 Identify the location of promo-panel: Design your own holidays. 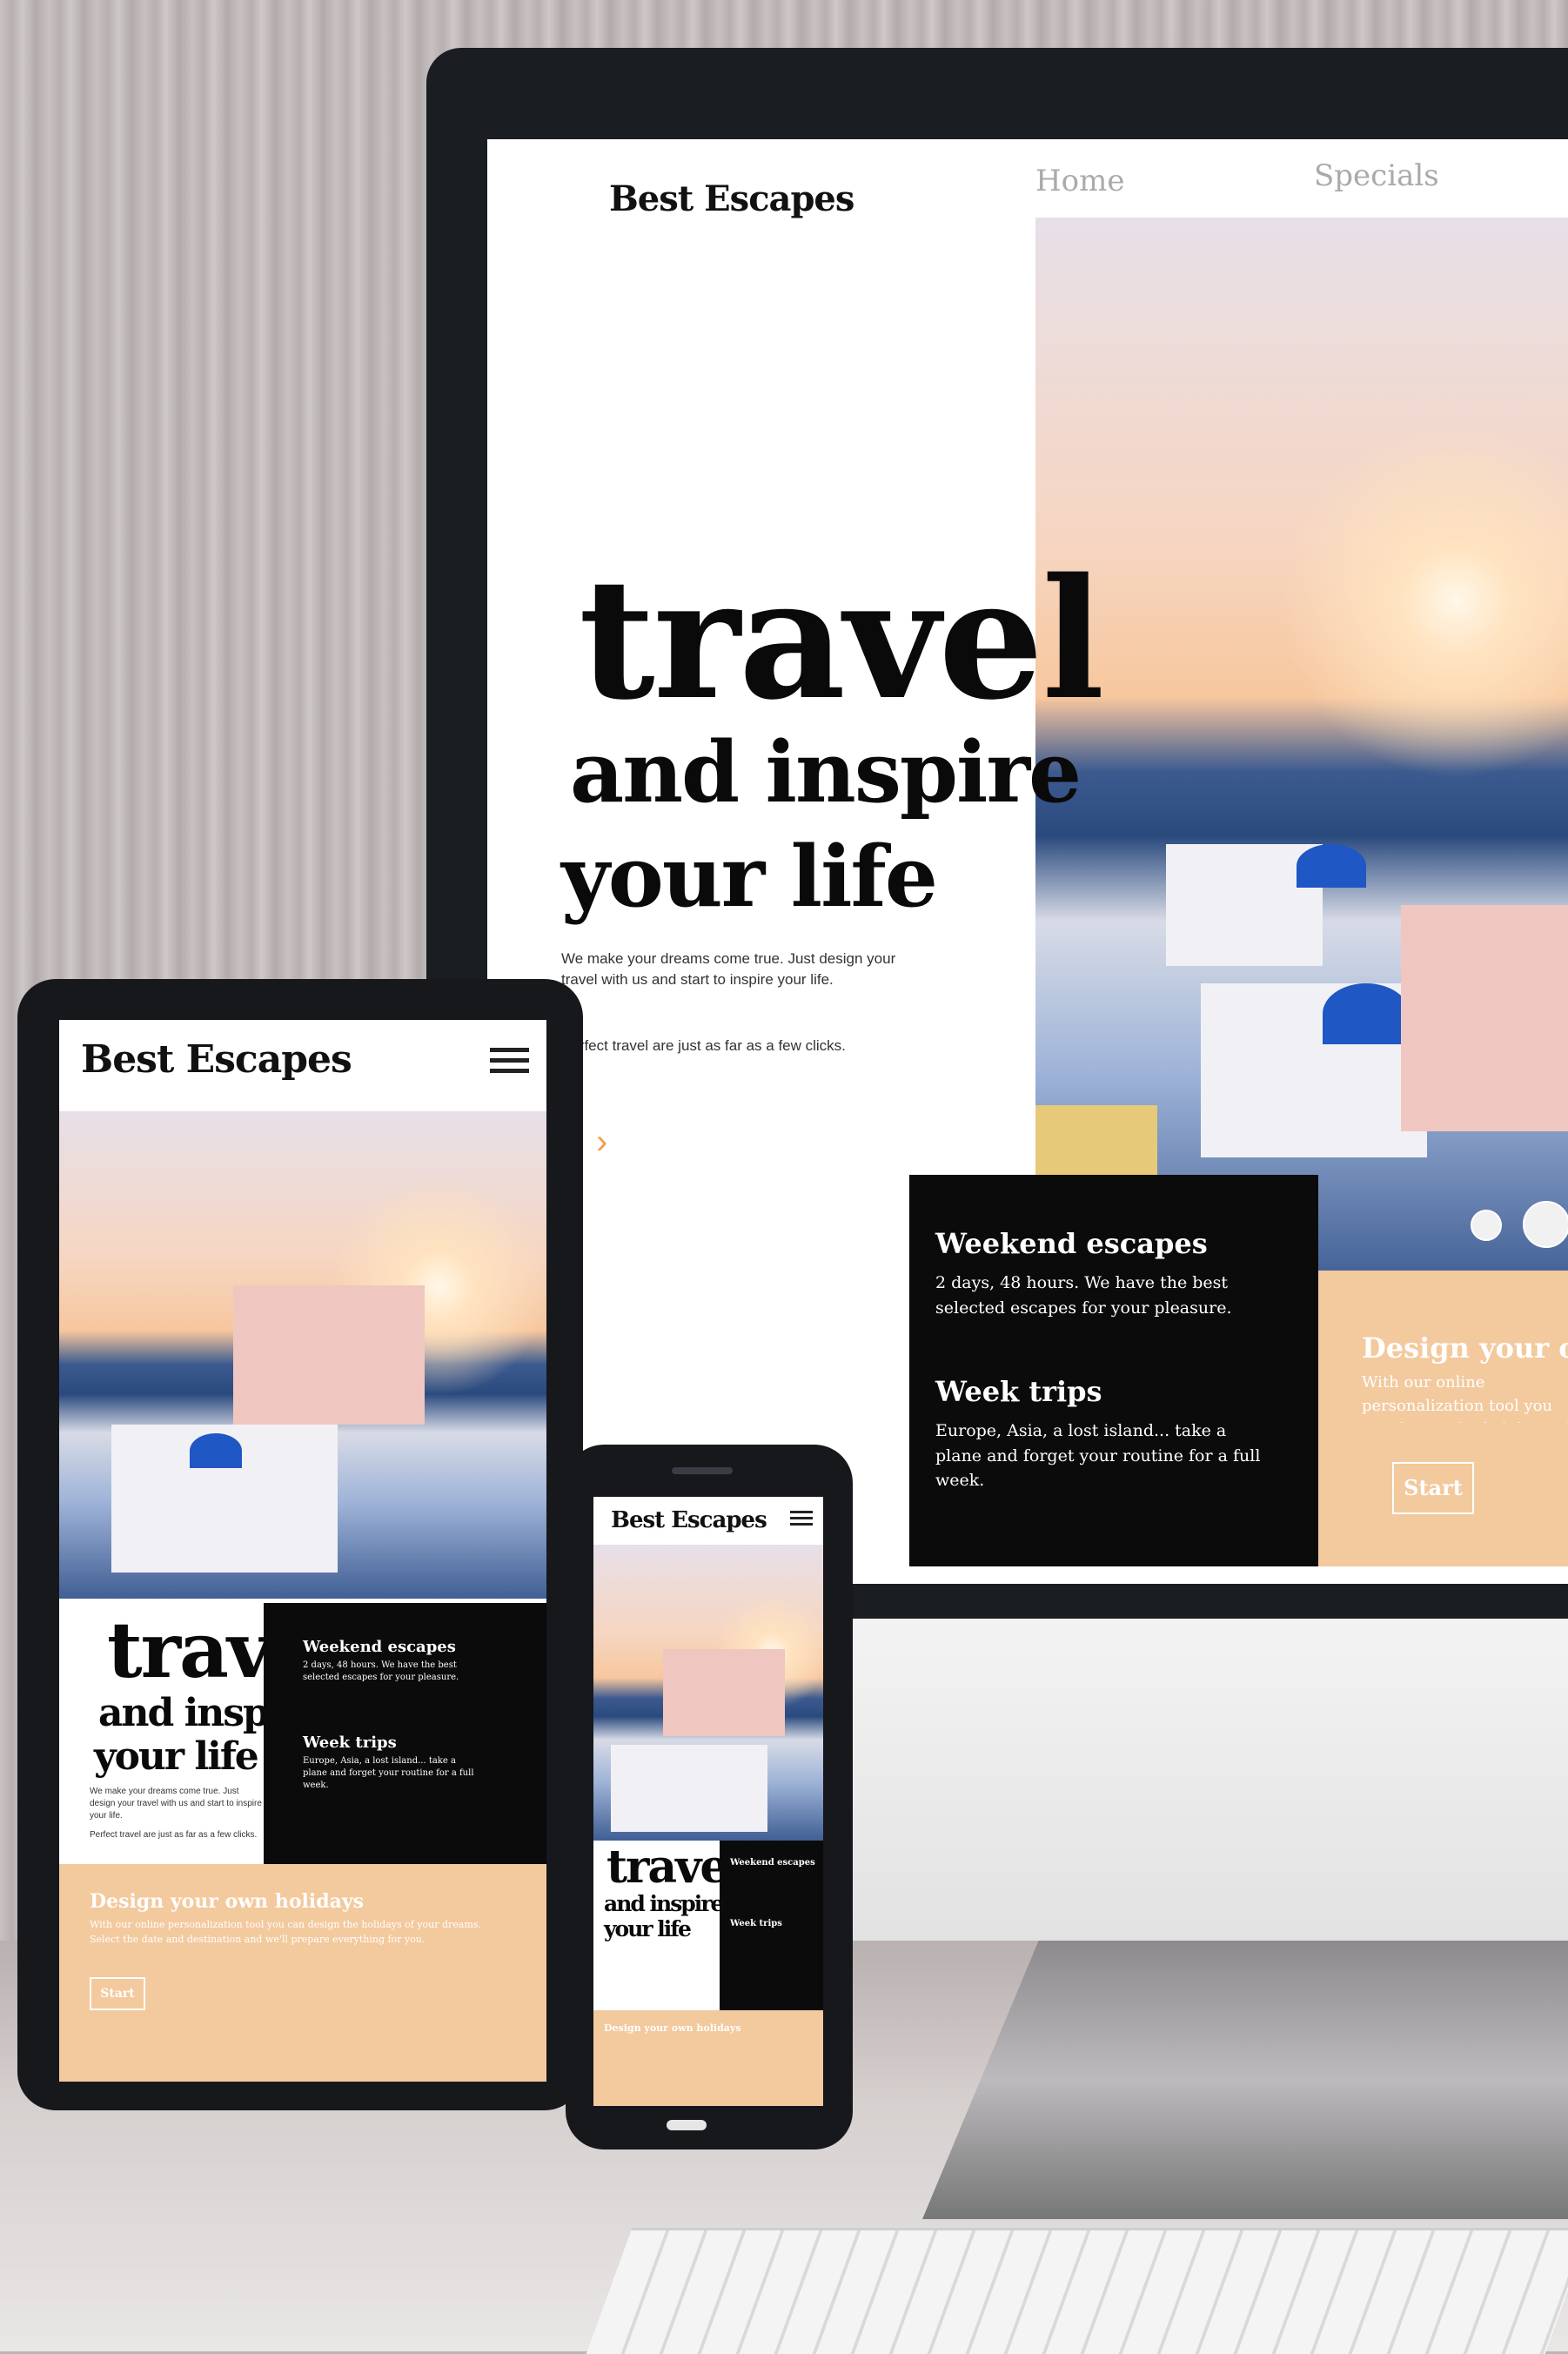
(708, 2058).